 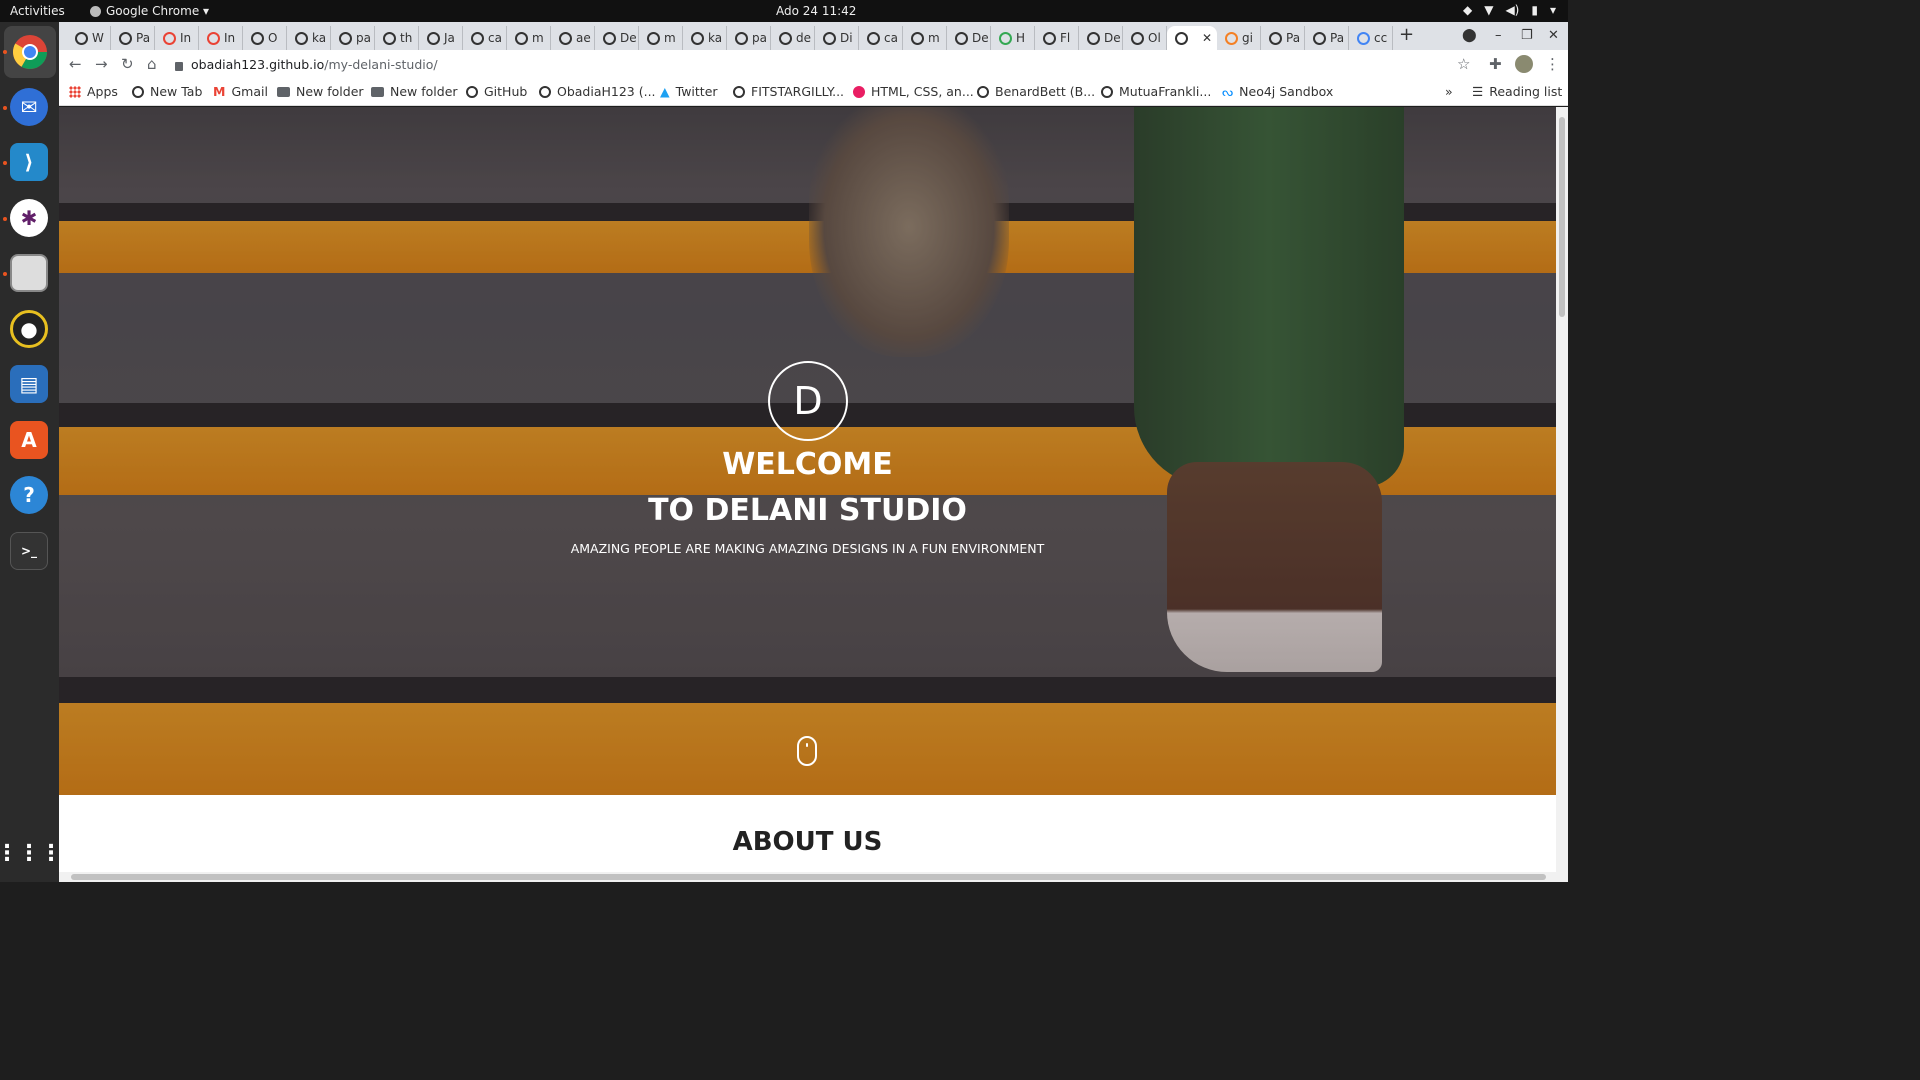 I want to click on horizontal-scrollbar, so click(x=813, y=877).